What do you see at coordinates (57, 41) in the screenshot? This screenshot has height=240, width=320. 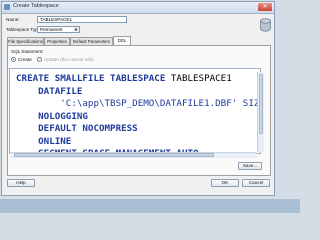 I see `tab-properties: Properties` at bounding box center [57, 41].